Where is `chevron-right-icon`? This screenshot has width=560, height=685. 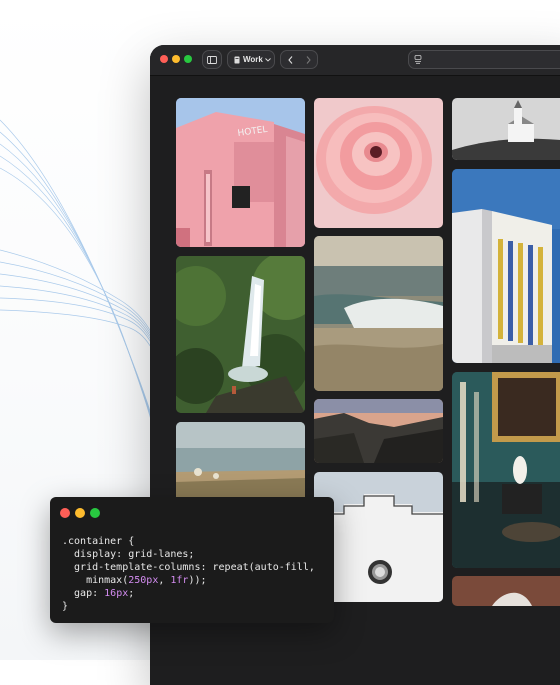
chevron-right-icon is located at coordinates (308, 59).